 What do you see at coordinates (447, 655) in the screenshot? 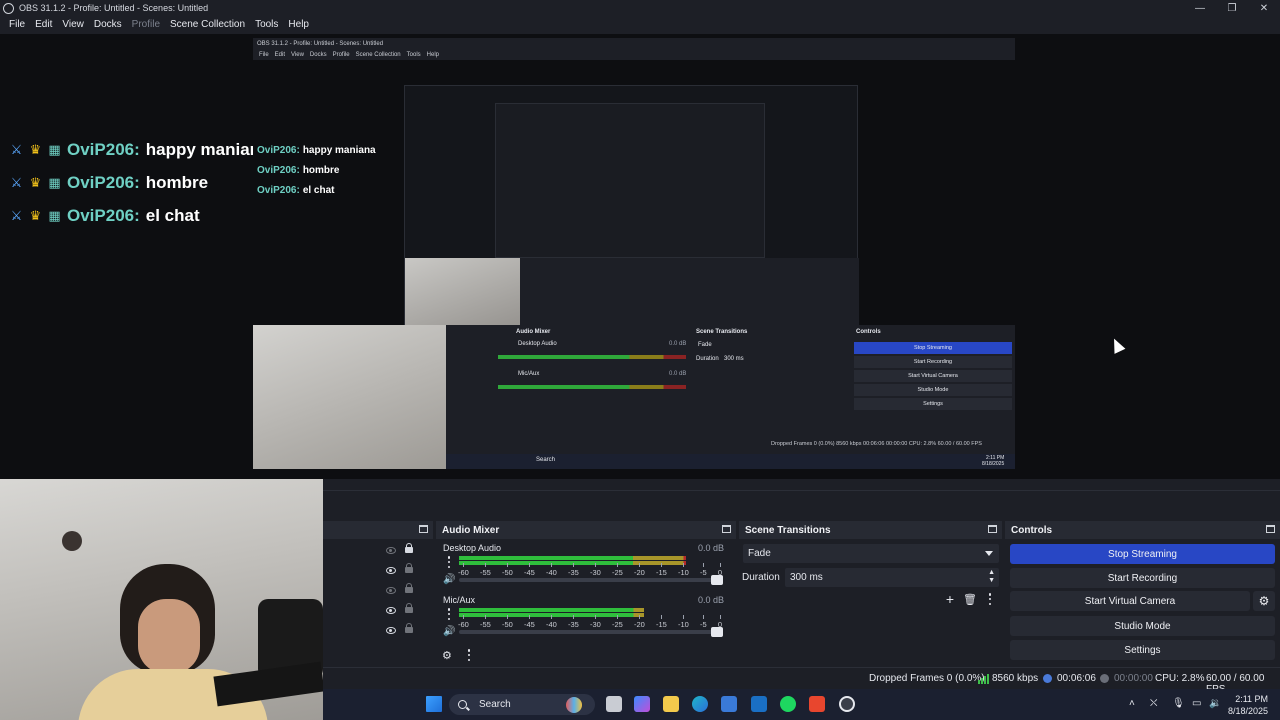
I see `advanced-audio-icon: ⚙` at bounding box center [447, 655].